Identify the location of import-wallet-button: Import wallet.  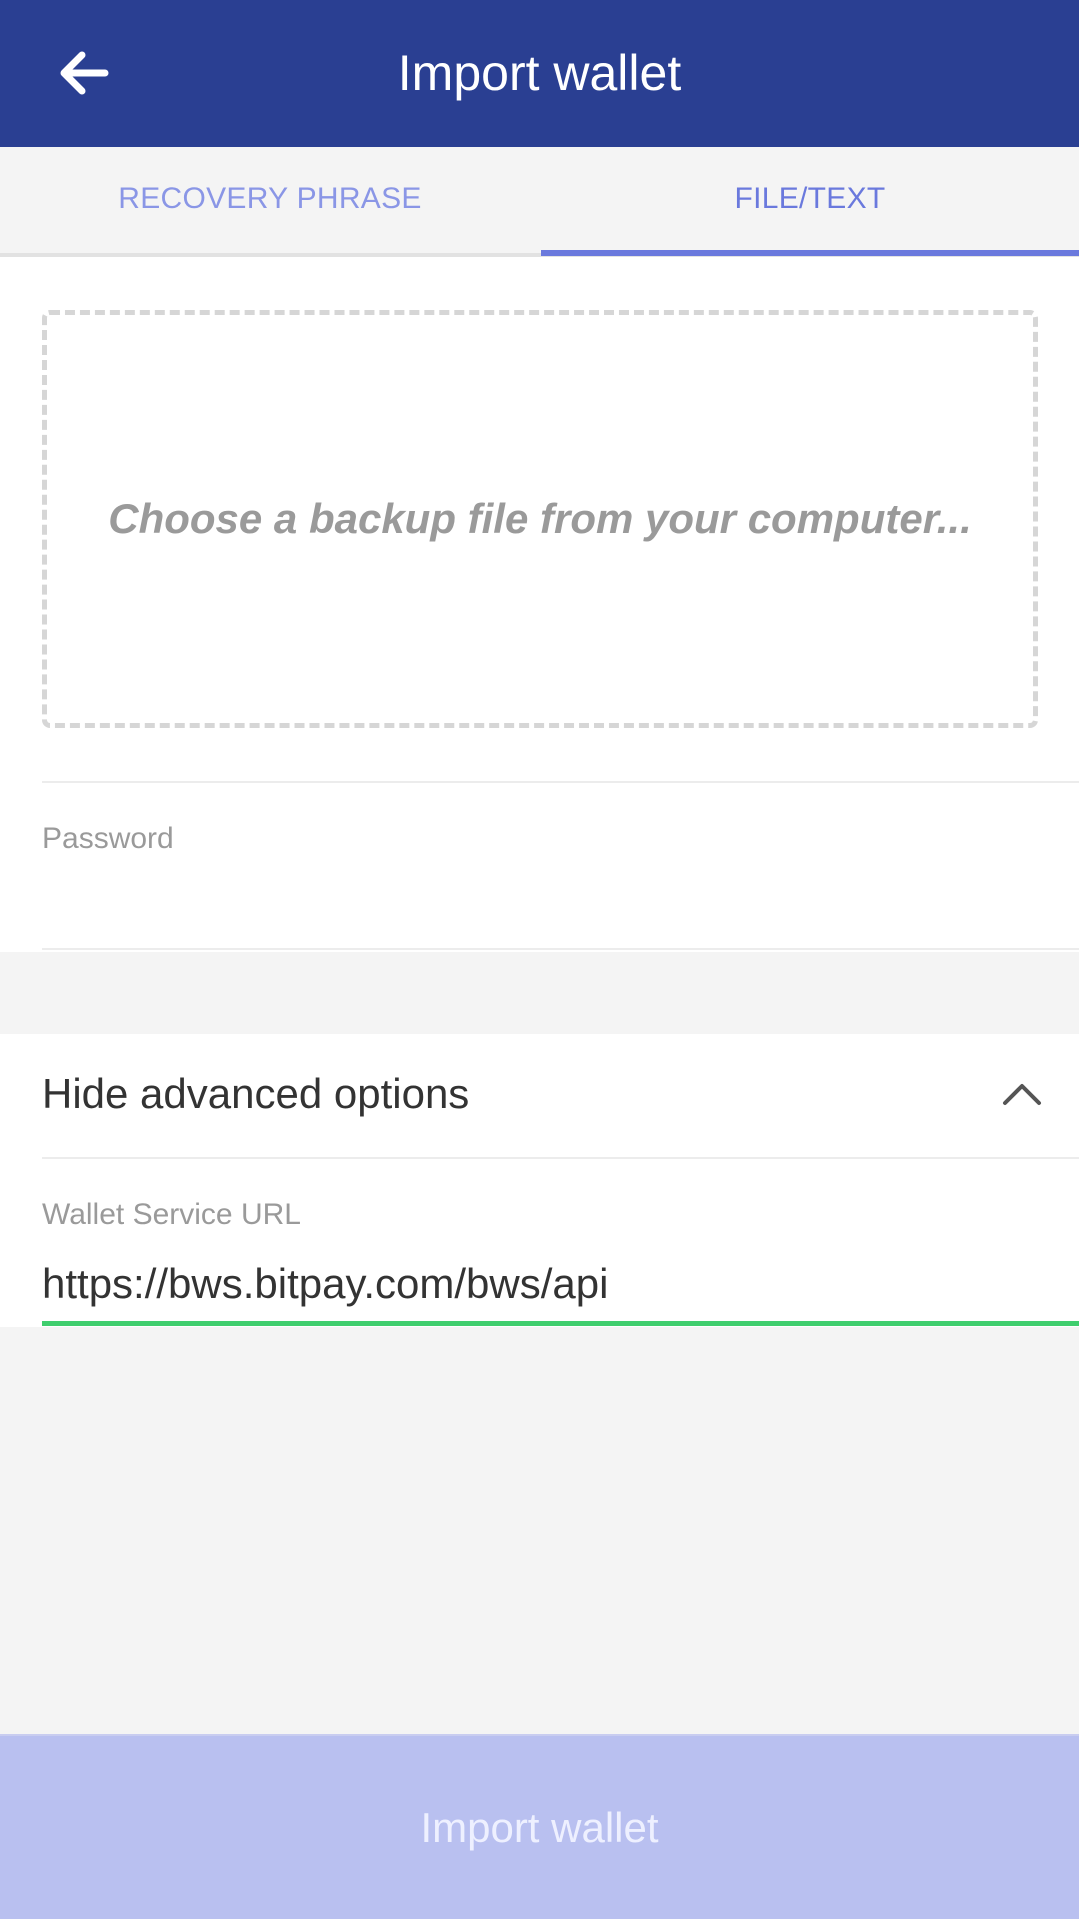
(539, 1826).